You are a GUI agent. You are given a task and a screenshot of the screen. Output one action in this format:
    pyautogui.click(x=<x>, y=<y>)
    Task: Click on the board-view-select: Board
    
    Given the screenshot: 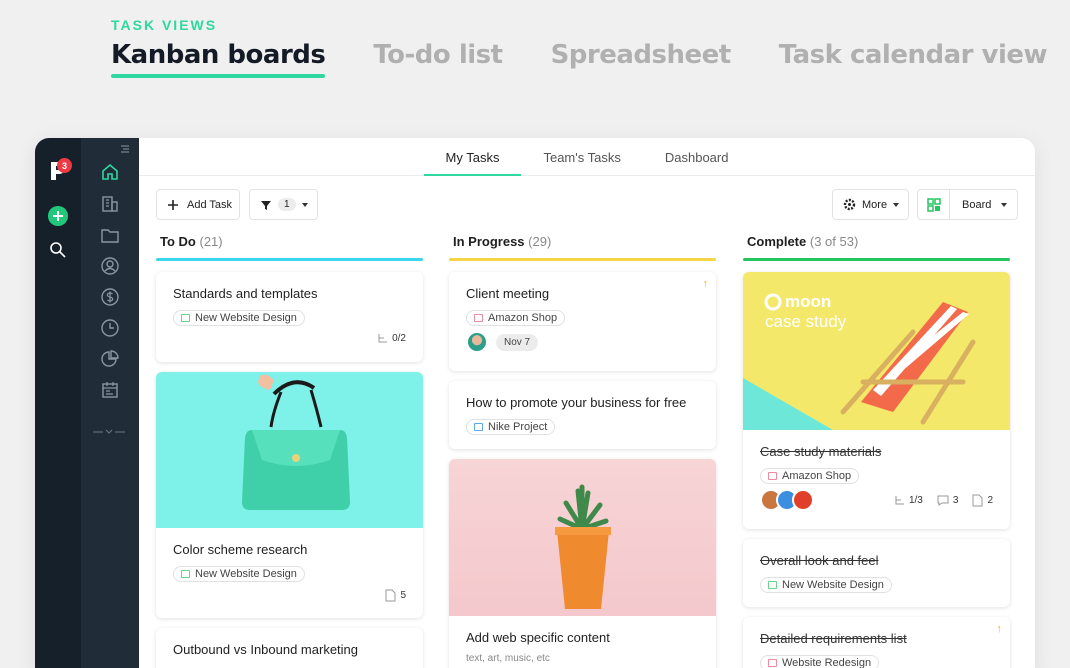 What is the action you would take?
    pyautogui.click(x=967, y=204)
    